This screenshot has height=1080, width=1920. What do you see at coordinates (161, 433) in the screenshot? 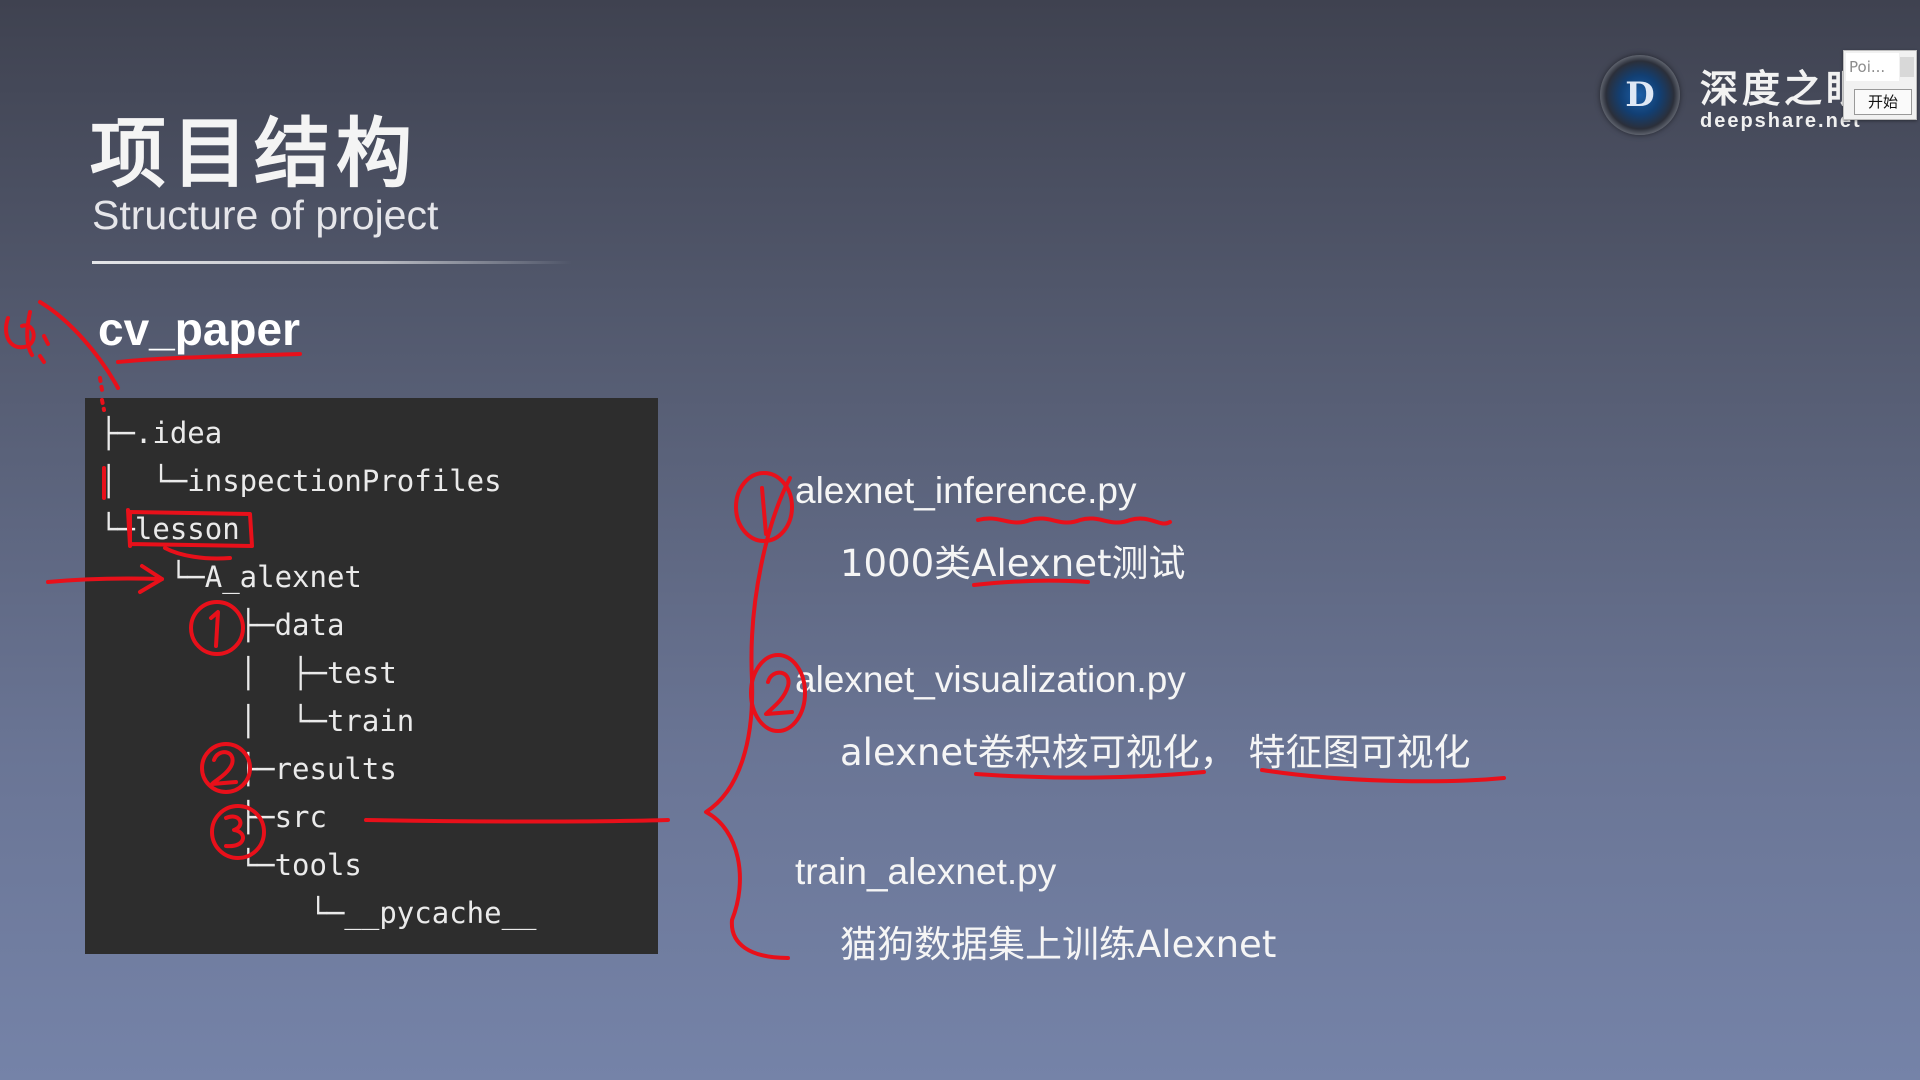
I see `tree-line: ├─.idea` at bounding box center [161, 433].